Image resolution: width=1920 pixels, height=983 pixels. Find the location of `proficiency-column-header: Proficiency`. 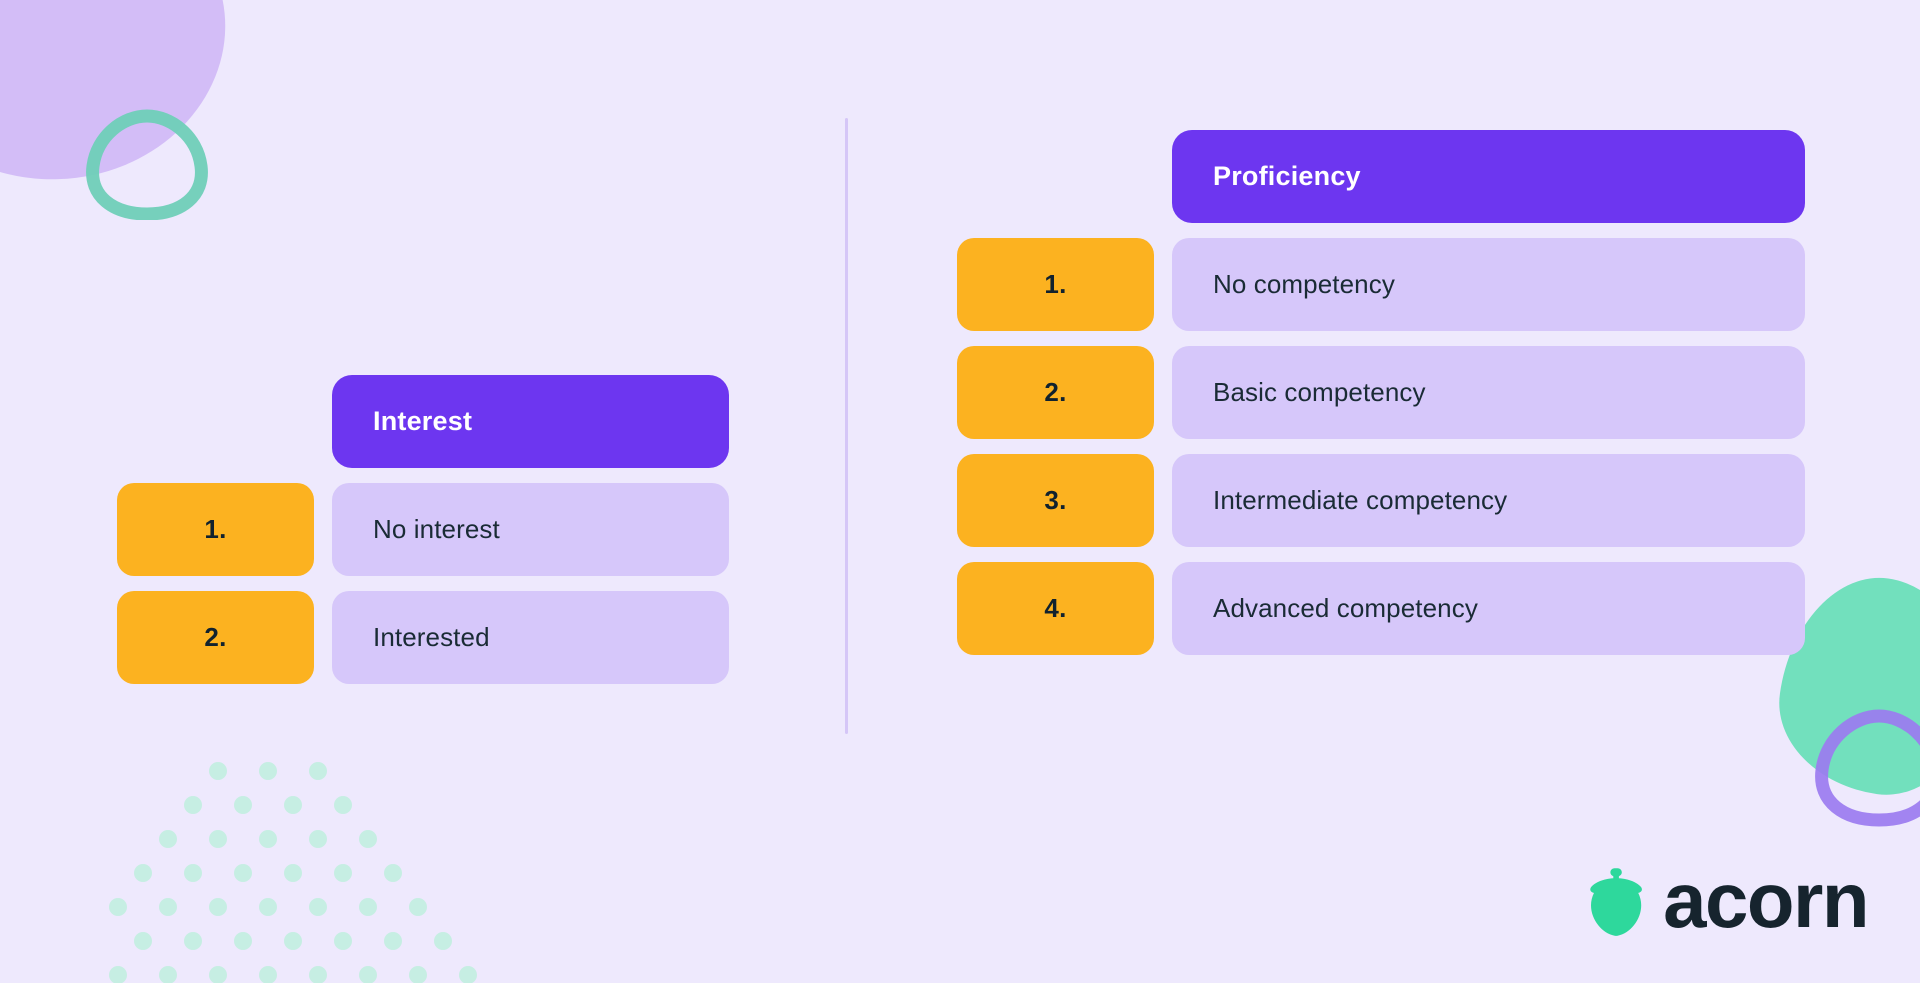

proficiency-column-header: Proficiency is located at coordinates (1488, 176).